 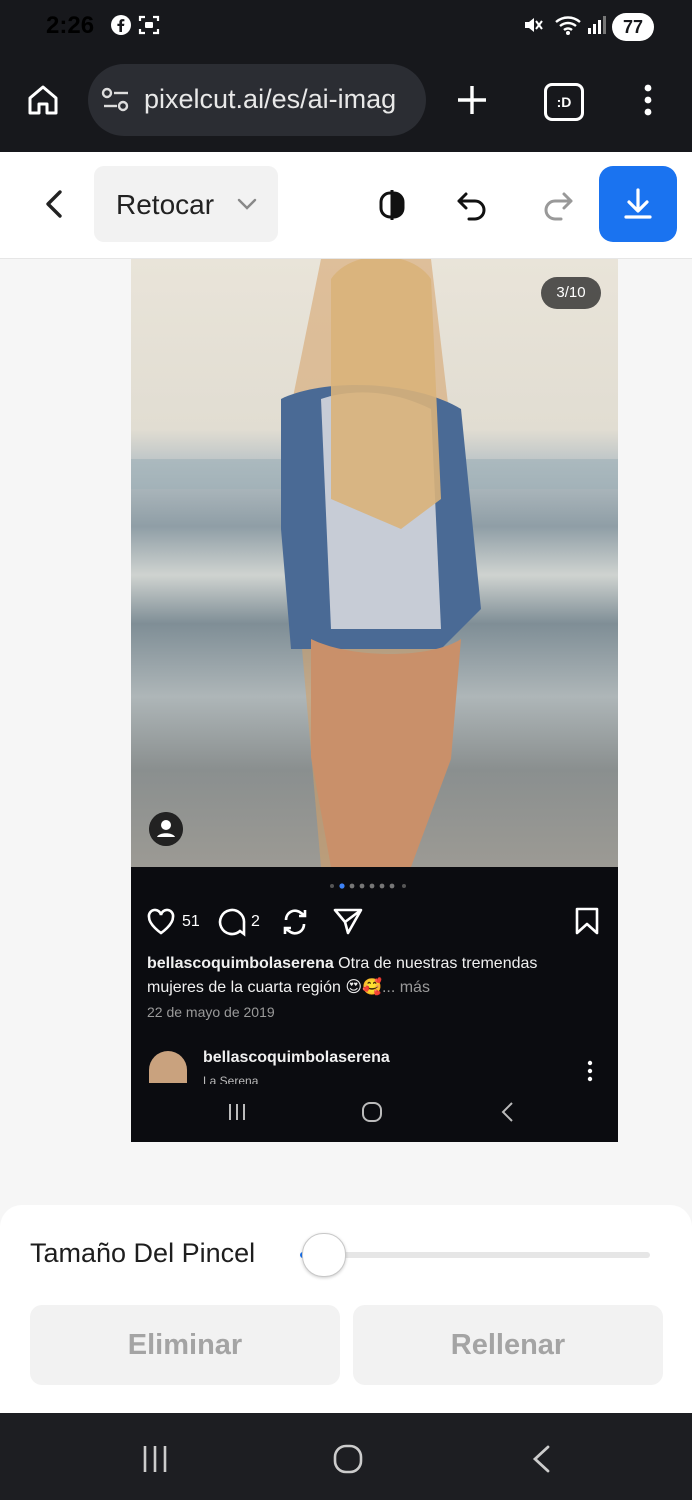 I want to click on status-time: 2:26, so click(x=70, y=25).